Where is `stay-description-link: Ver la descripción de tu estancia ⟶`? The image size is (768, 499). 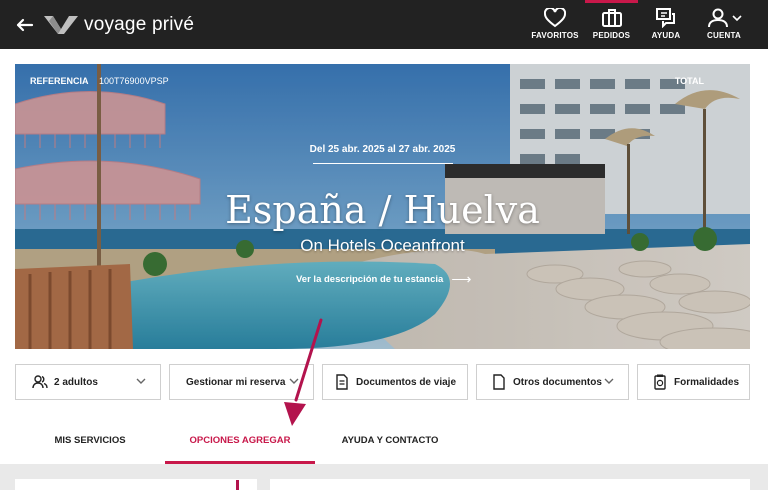 stay-description-link: Ver la descripción de tu estancia ⟶ is located at coordinates (383, 279).